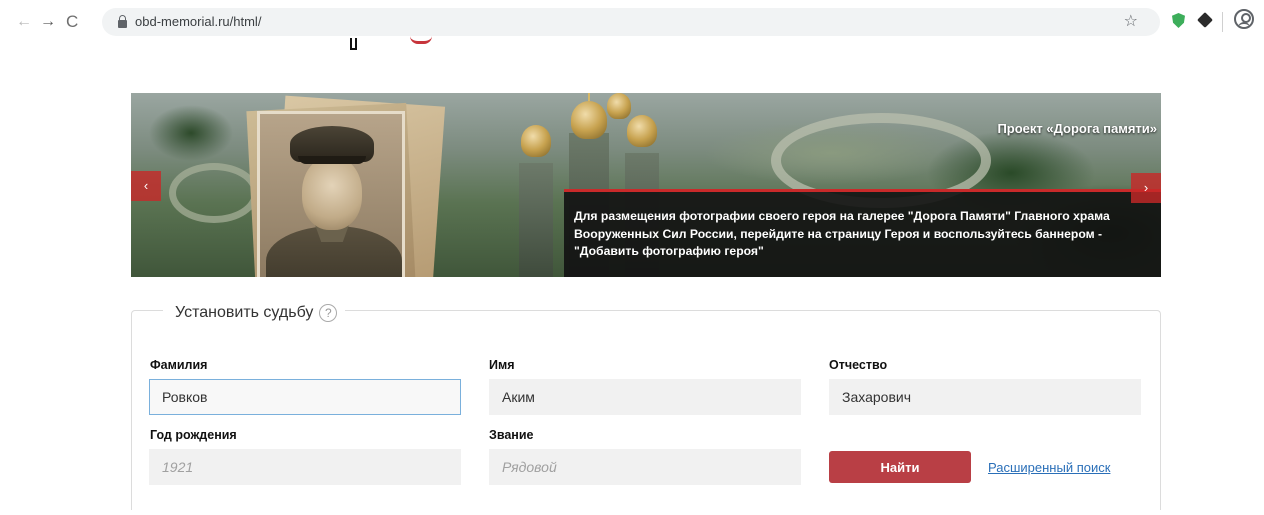 This screenshot has width=1264, height=515. What do you see at coordinates (1077, 128) in the screenshot?
I see `banner-title: Проект «Дорога памяти»` at bounding box center [1077, 128].